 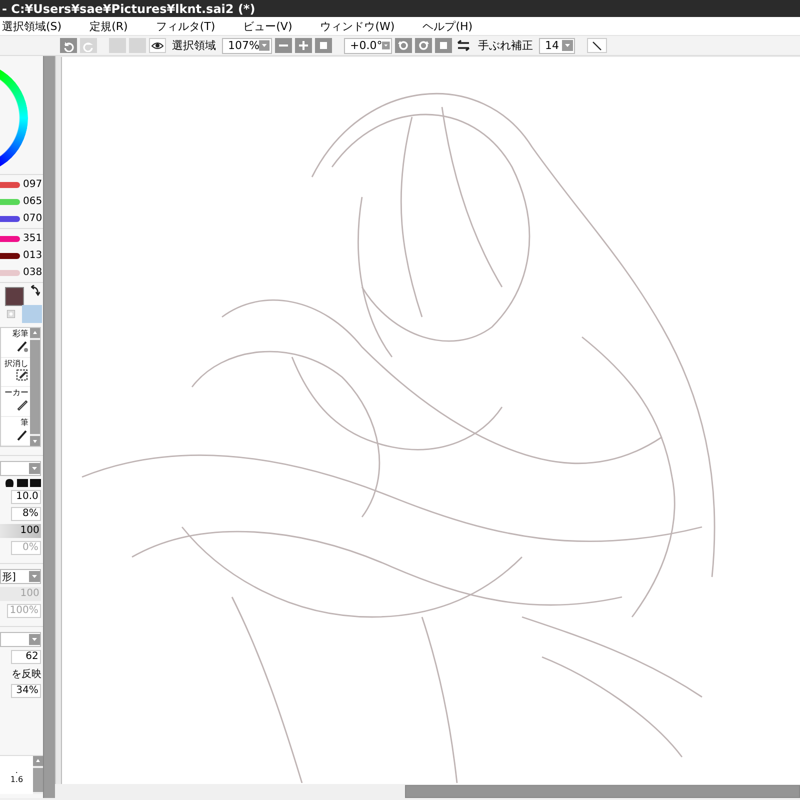 I want to click on primary-color-swatch, so click(x=14, y=296).